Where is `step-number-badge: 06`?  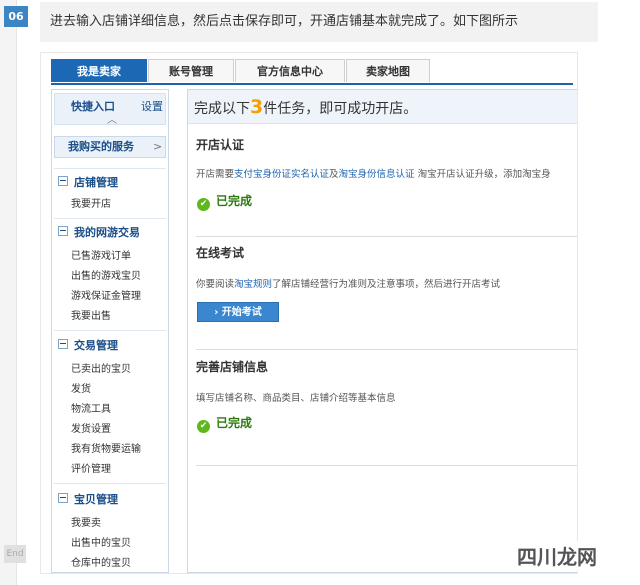
step-number-badge: 06 is located at coordinates (16, 16).